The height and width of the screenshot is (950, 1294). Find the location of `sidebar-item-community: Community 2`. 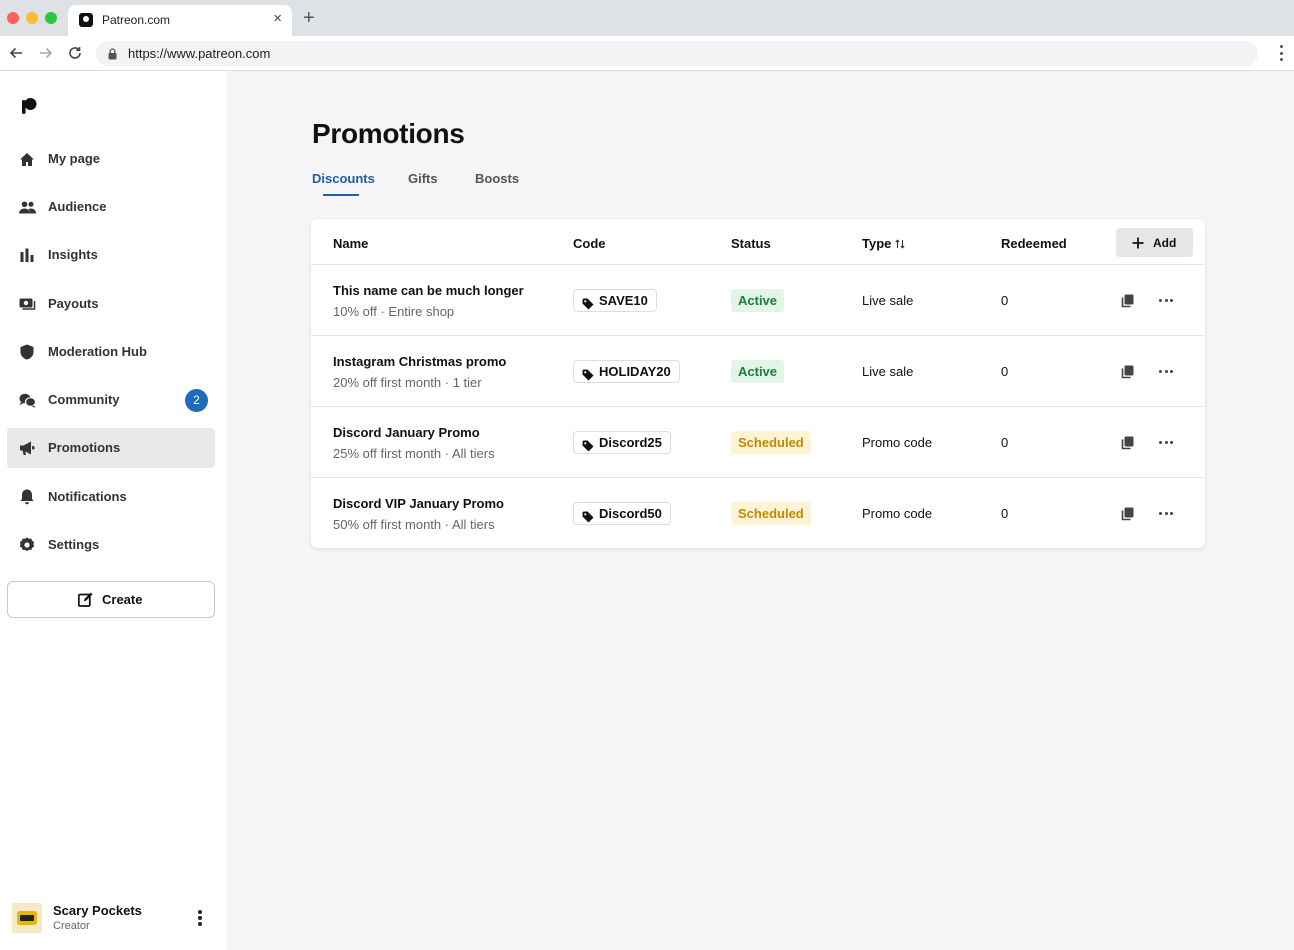

sidebar-item-community: Community 2 is located at coordinates (111, 400).